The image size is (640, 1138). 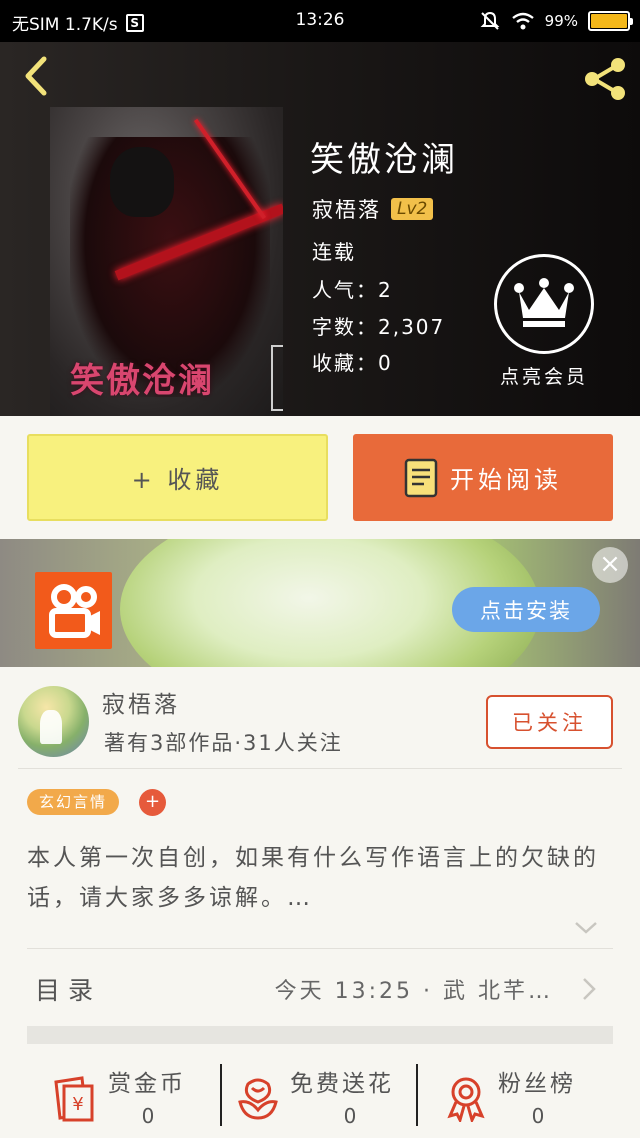 What do you see at coordinates (320, 21) in the screenshot?
I see `status-bar: 无SIM 1.7K/s S 13:26 99%` at bounding box center [320, 21].